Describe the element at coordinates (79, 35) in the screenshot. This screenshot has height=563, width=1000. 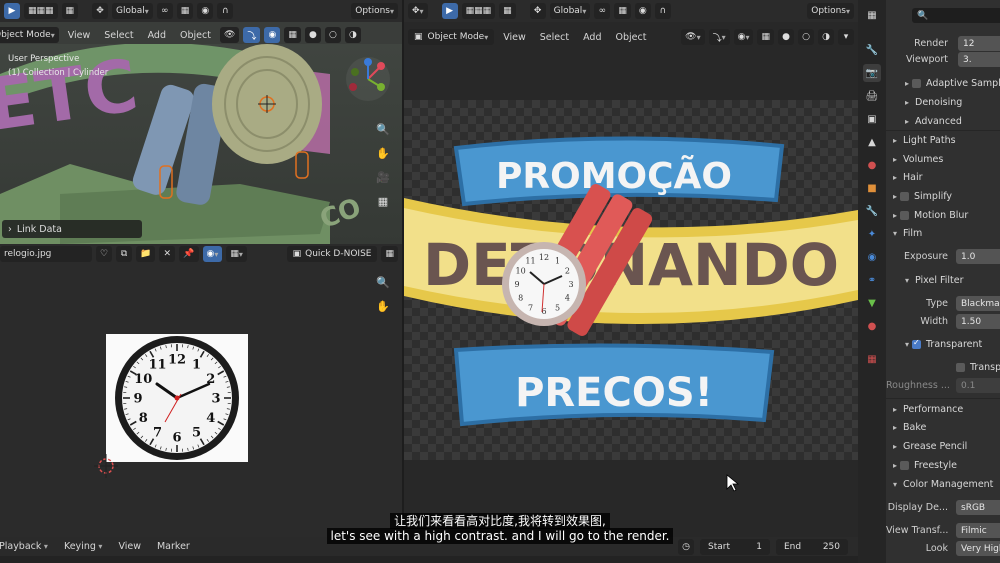
I see `menu-view: View` at that location.